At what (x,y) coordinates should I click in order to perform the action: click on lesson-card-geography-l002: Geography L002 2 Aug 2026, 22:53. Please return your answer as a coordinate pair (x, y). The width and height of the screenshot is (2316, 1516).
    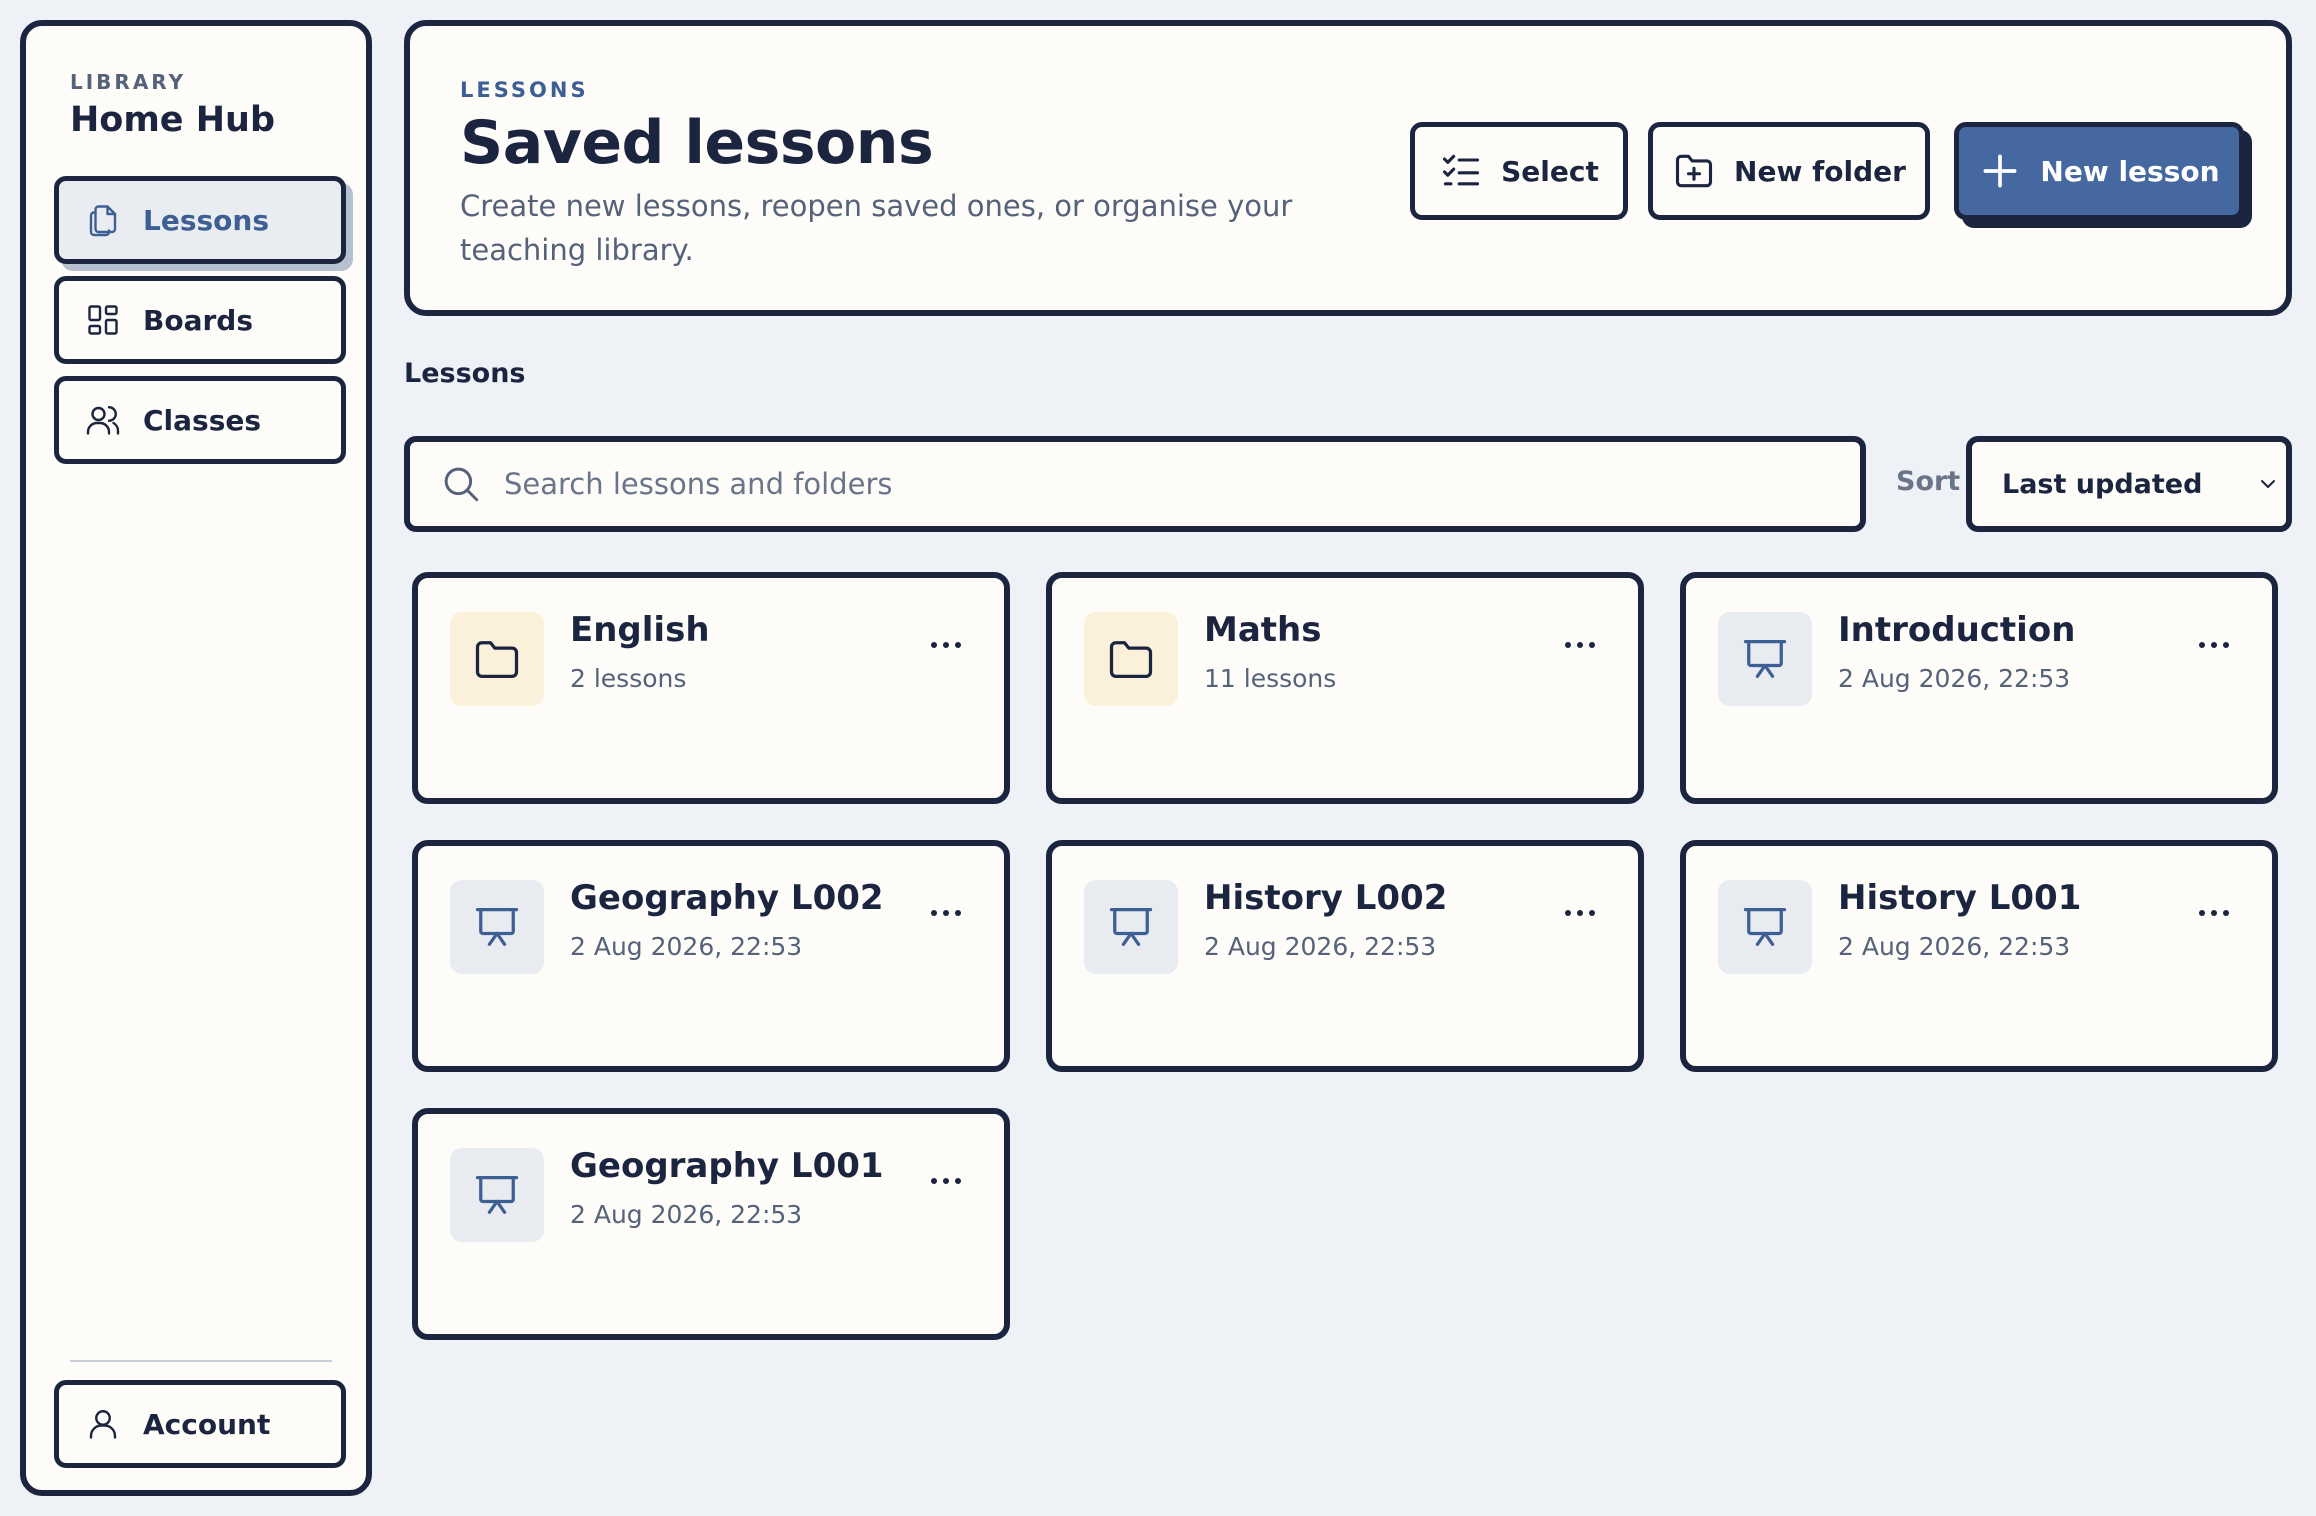
    Looking at the image, I should click on (711, 956).